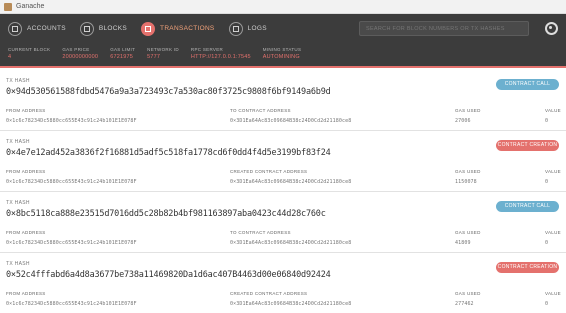 The height and width of the screenshot is (313, 566). Describe the element at coordinates (551, 28) in the screenshot. I see `gear-icon` at that location.